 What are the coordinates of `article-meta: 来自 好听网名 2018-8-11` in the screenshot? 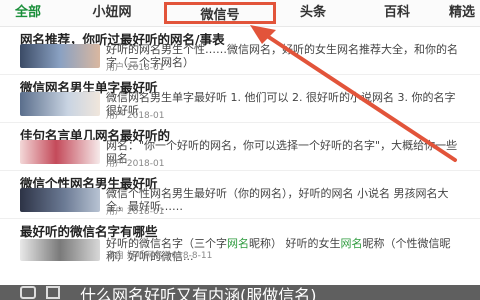 It's located at (159, 256).